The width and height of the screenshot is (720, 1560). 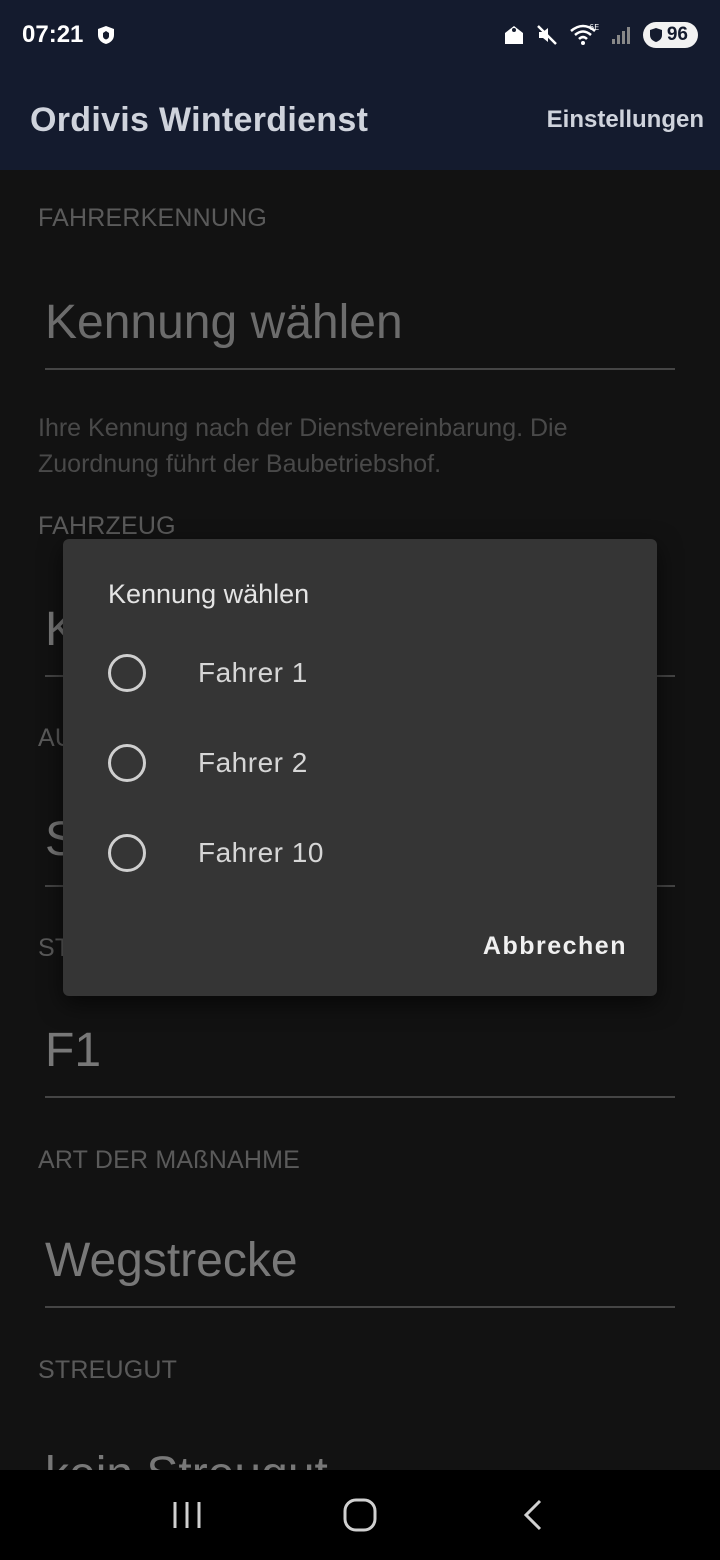 What do you see at coordinates (655, 35) in the screenshot?
I see `battery-shield-icon` at bounding box center [655, 35].